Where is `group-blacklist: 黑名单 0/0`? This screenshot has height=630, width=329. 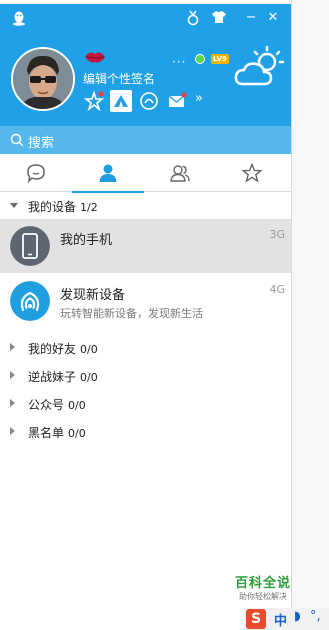
group-blacklist: 黑名单 0/0 is located at coordinates (145, 432).